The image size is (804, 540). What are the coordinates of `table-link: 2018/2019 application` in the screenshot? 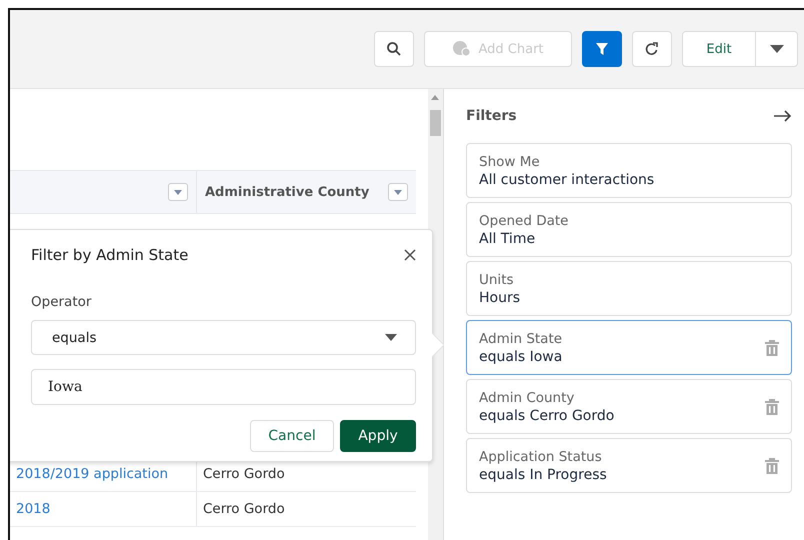 It's located at (92, 474).